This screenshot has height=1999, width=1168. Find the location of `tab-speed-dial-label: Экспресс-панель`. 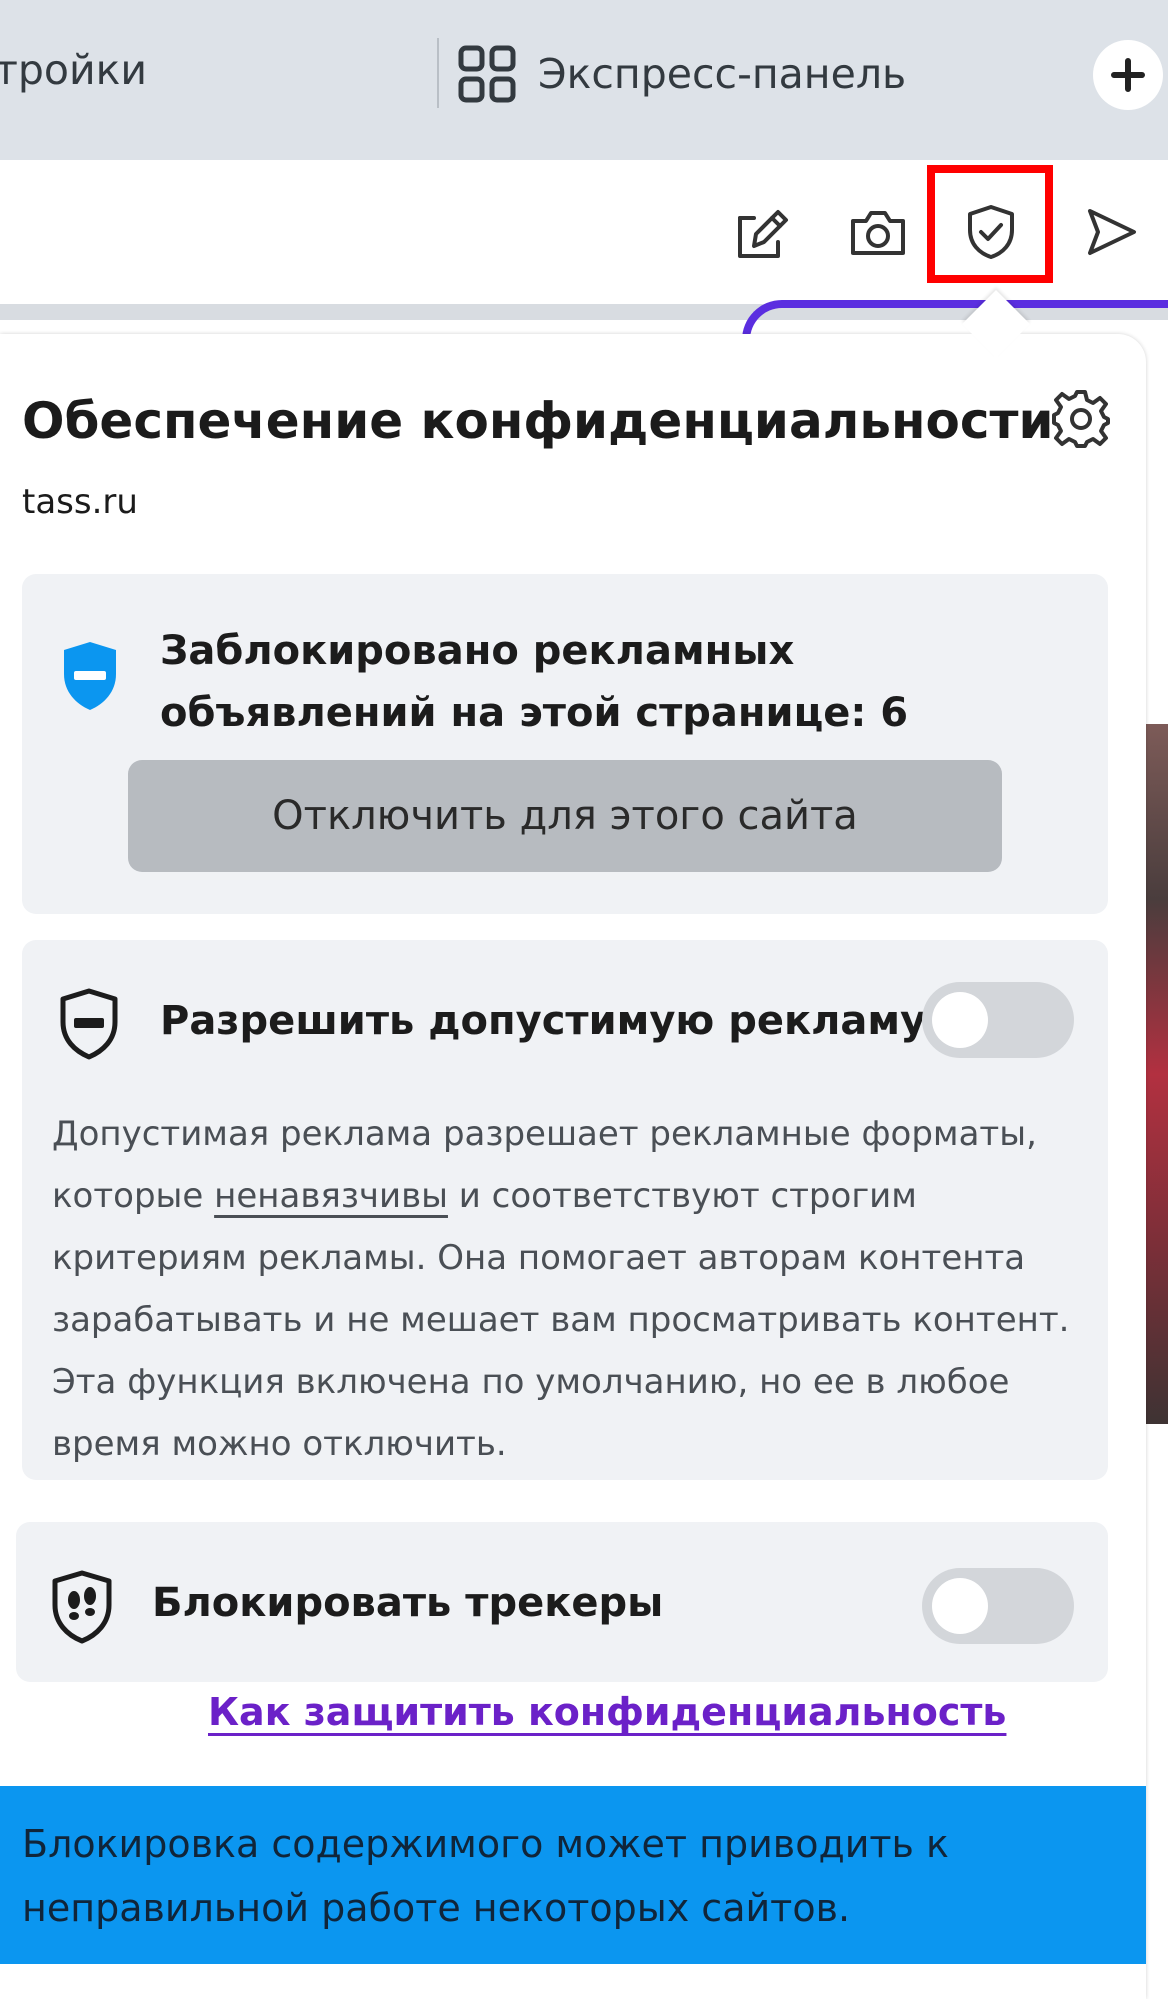

tab-speed-dial-label: Экспресс-панель is located at coordinates (722, 74).